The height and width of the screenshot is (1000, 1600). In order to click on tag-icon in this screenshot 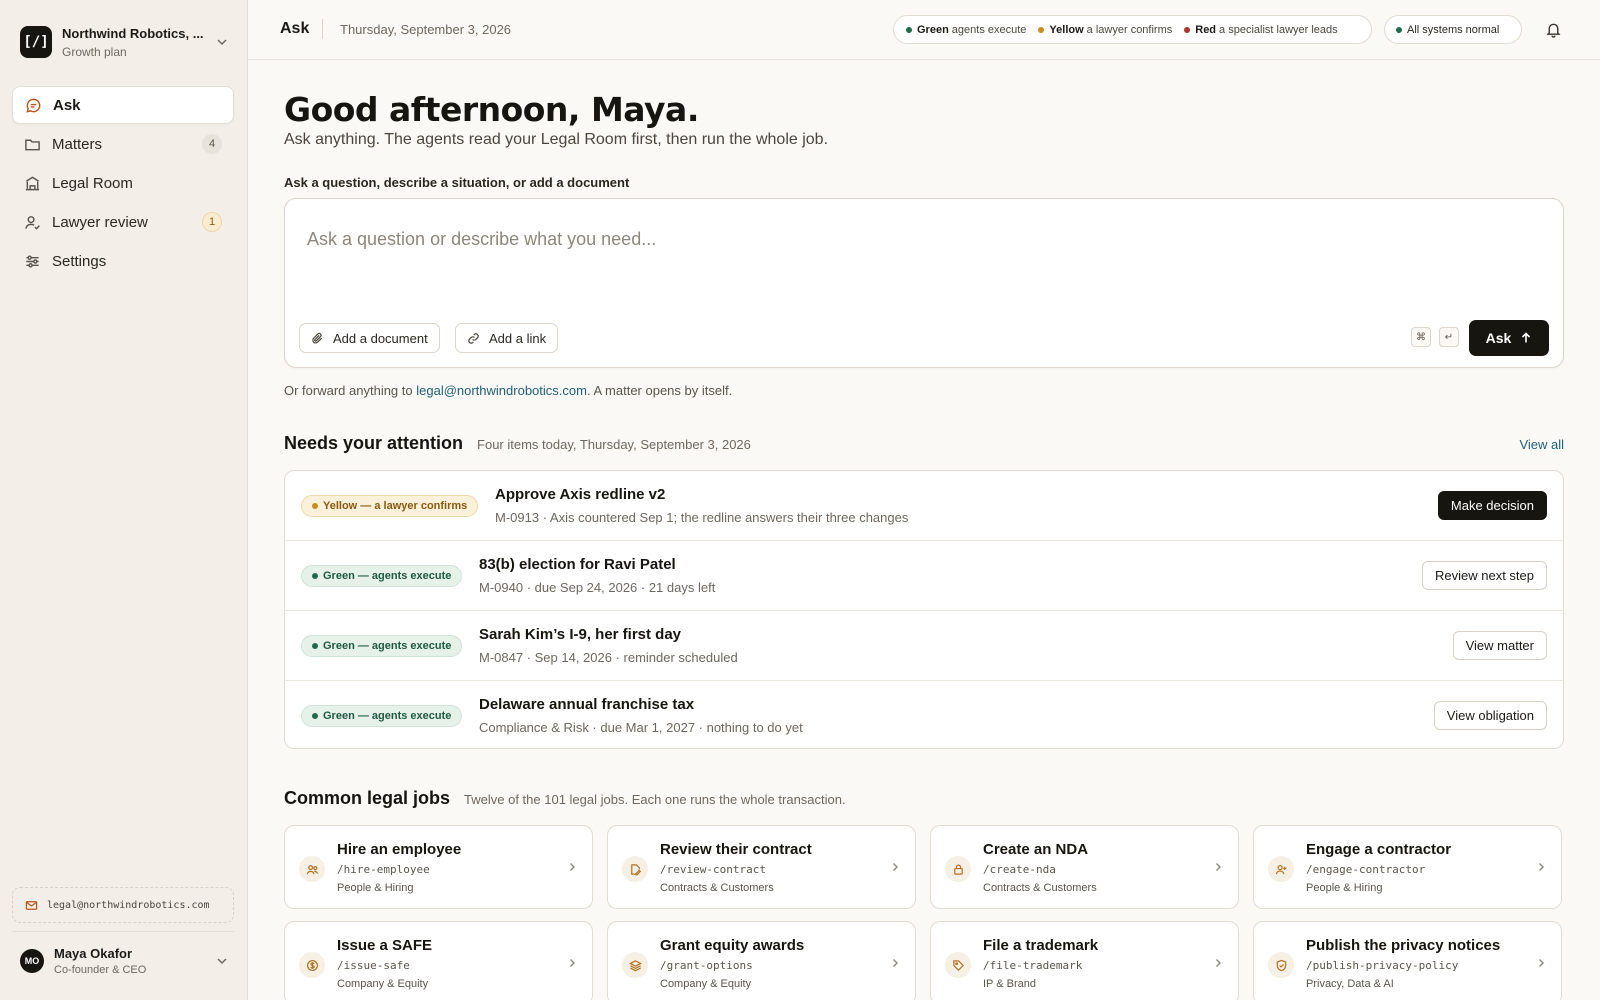, I will do `click(958, 965)`.